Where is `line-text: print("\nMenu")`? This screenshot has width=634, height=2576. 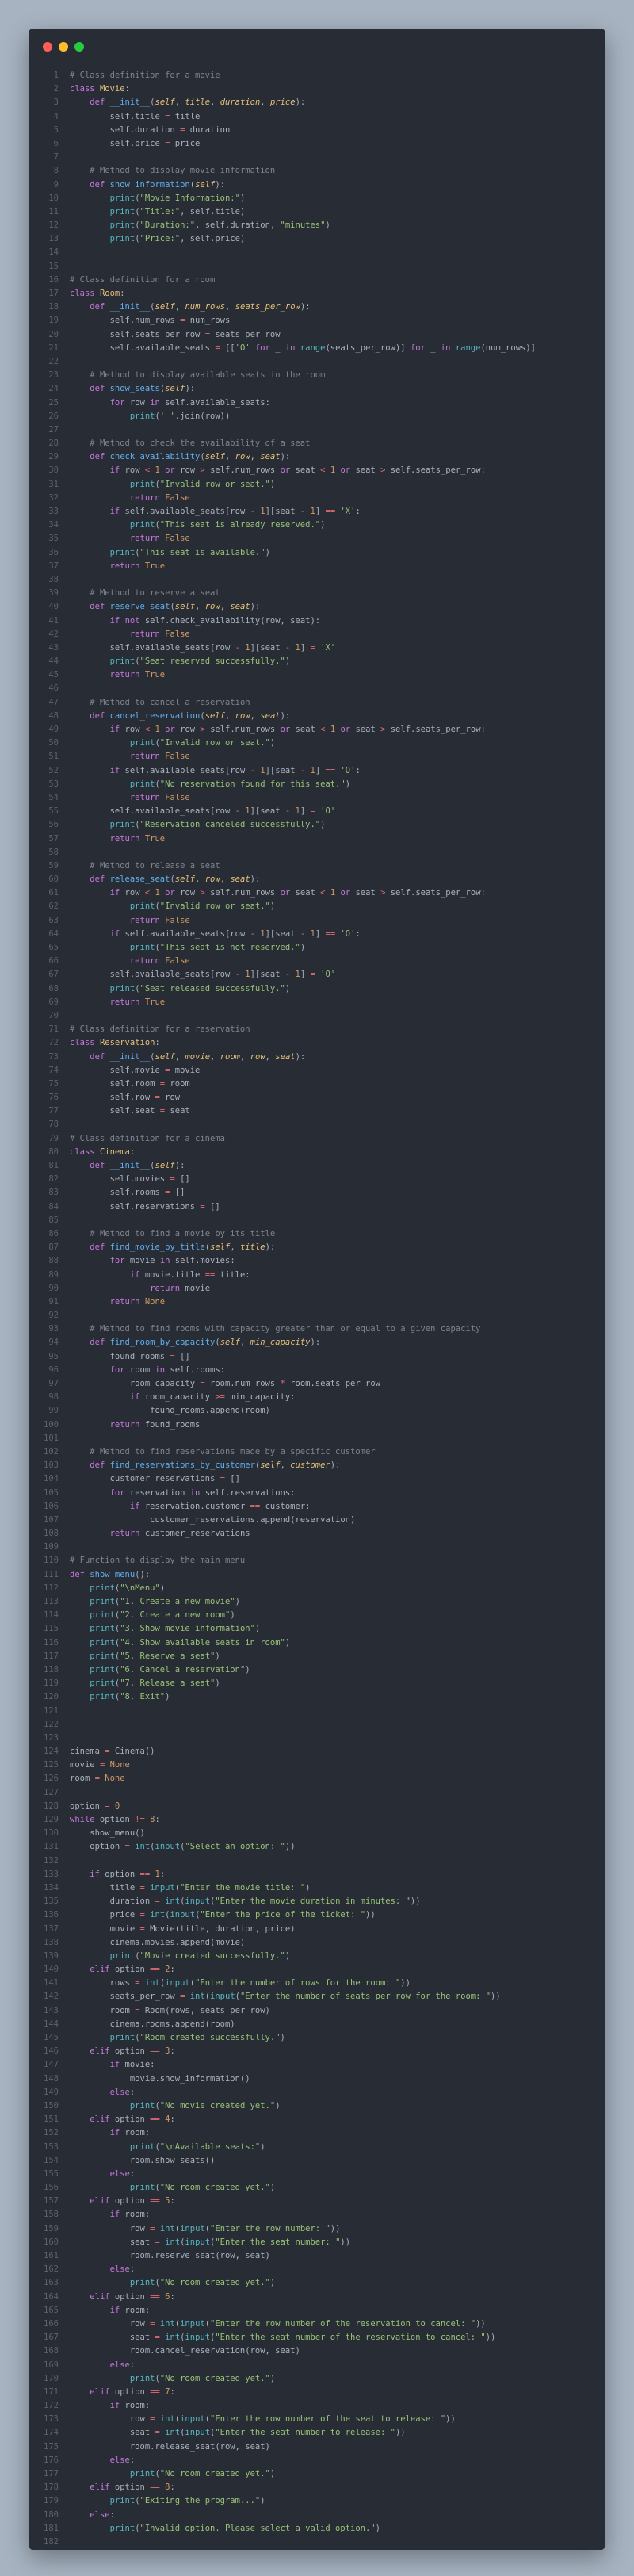
line-text: print("\nMenu") is located at coordinates (117, 1588).